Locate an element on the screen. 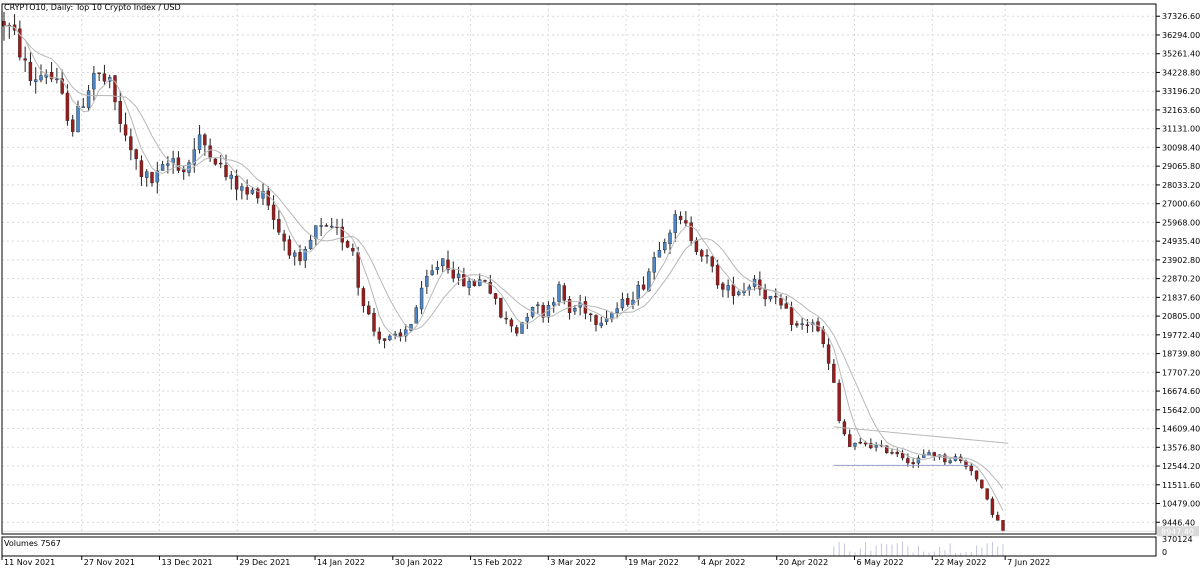 Image resolution: width=1200 pixels, height=573 pixels. y-tick-label: 31131.00 is located at coordinates (1181, 129).